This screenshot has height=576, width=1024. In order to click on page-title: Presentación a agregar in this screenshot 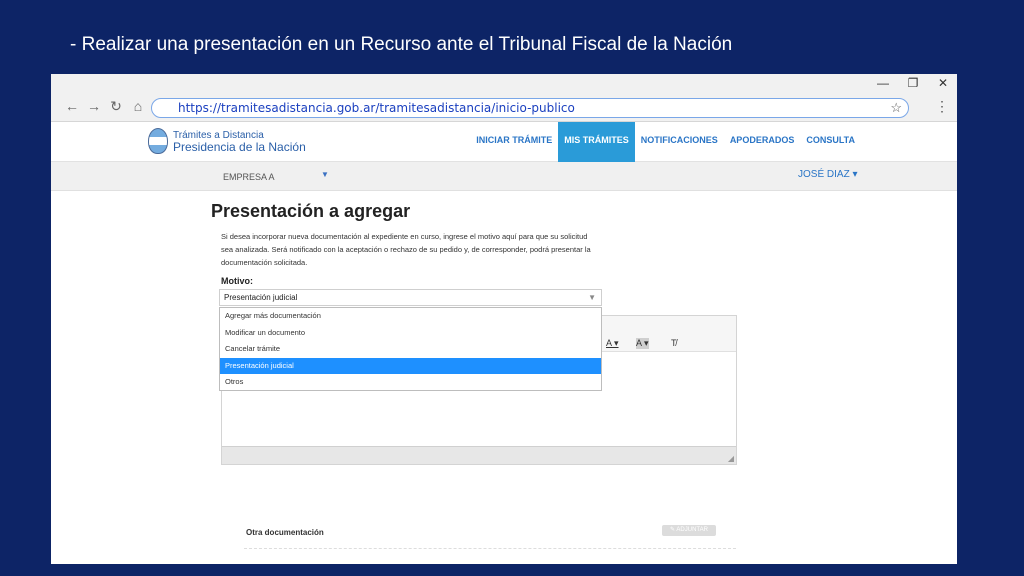, I will do `click(311, 211)`.